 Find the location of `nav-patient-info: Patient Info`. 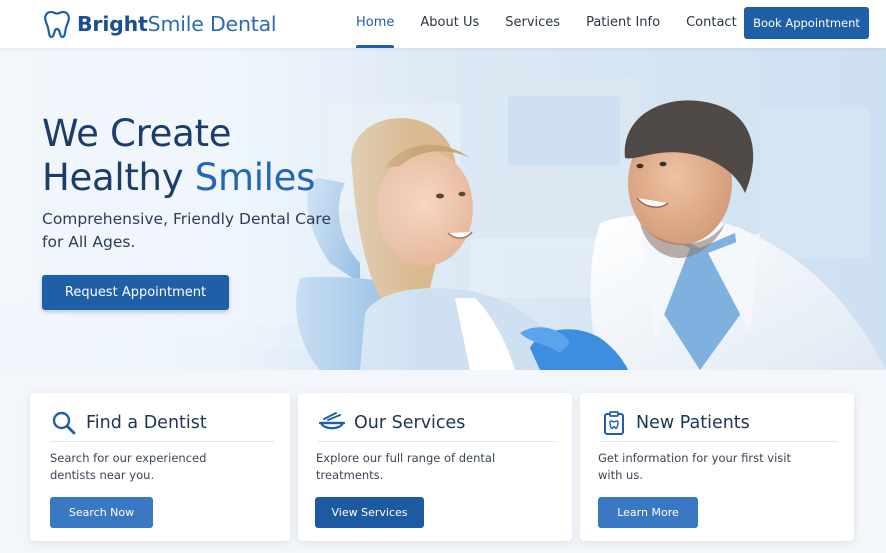

nav-patient-info: Patient Info is located at coordinates (623, 24).